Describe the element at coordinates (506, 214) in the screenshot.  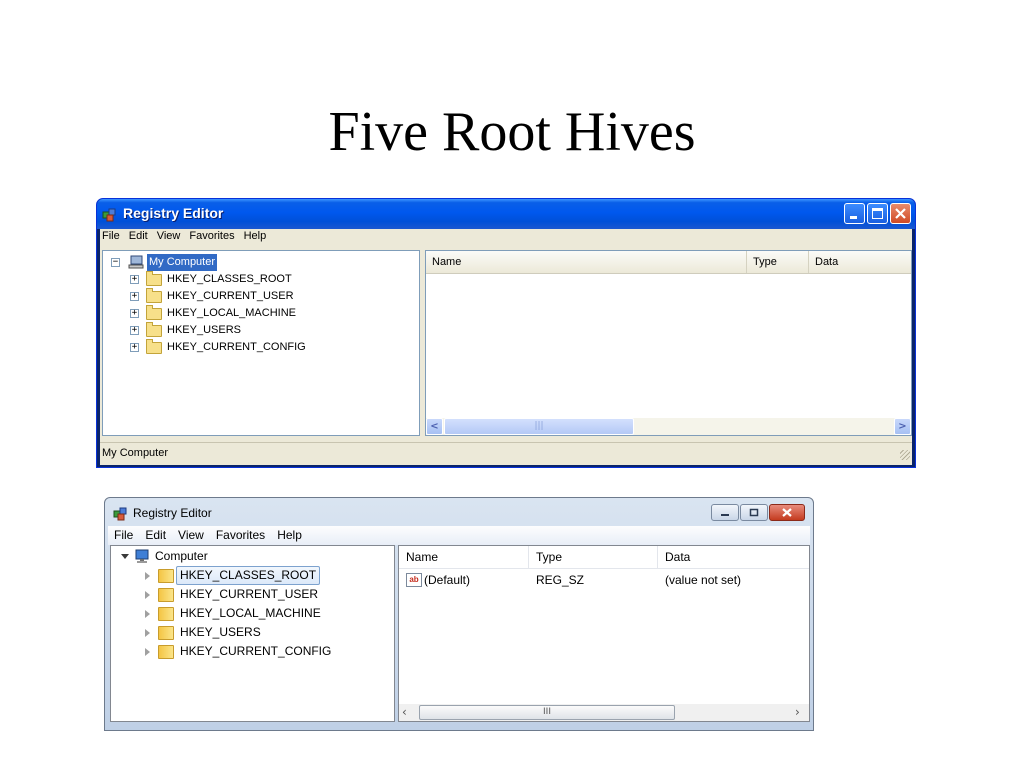
I see `xp-titlebar: Registry Editor` at that location.